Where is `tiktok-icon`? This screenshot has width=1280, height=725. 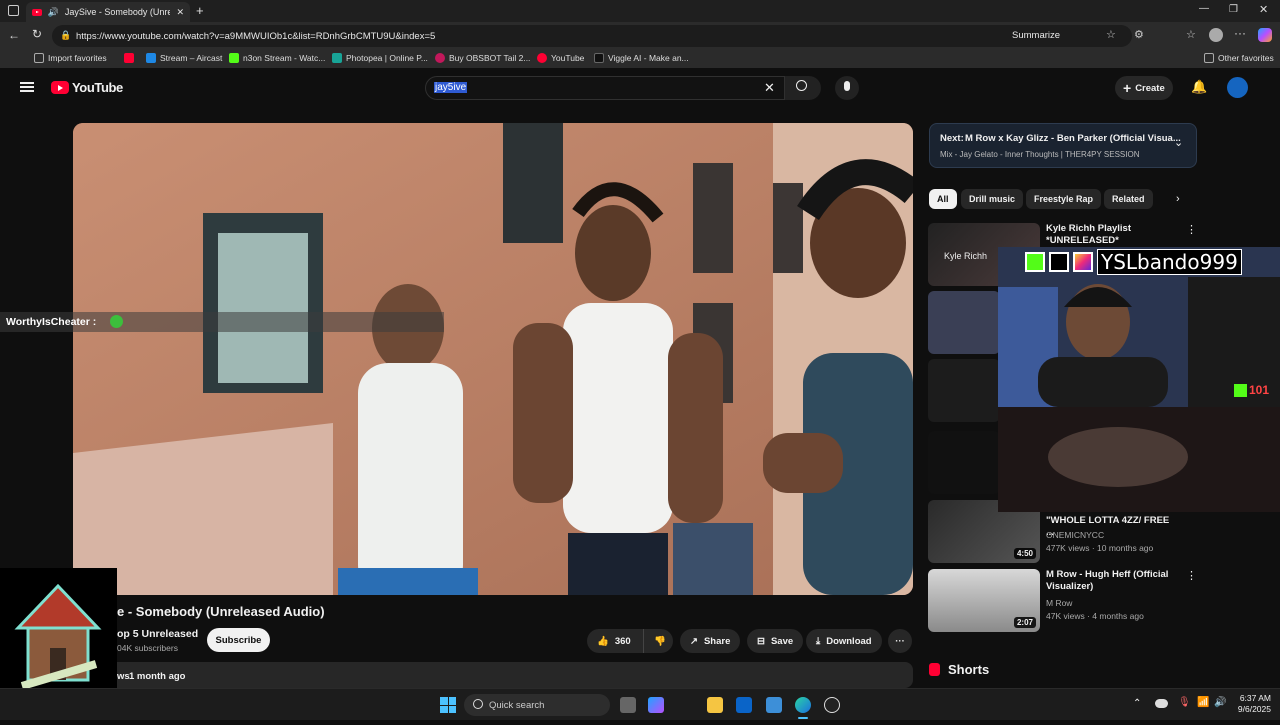
tiktok-icon is located at coordinates (1059, 262).